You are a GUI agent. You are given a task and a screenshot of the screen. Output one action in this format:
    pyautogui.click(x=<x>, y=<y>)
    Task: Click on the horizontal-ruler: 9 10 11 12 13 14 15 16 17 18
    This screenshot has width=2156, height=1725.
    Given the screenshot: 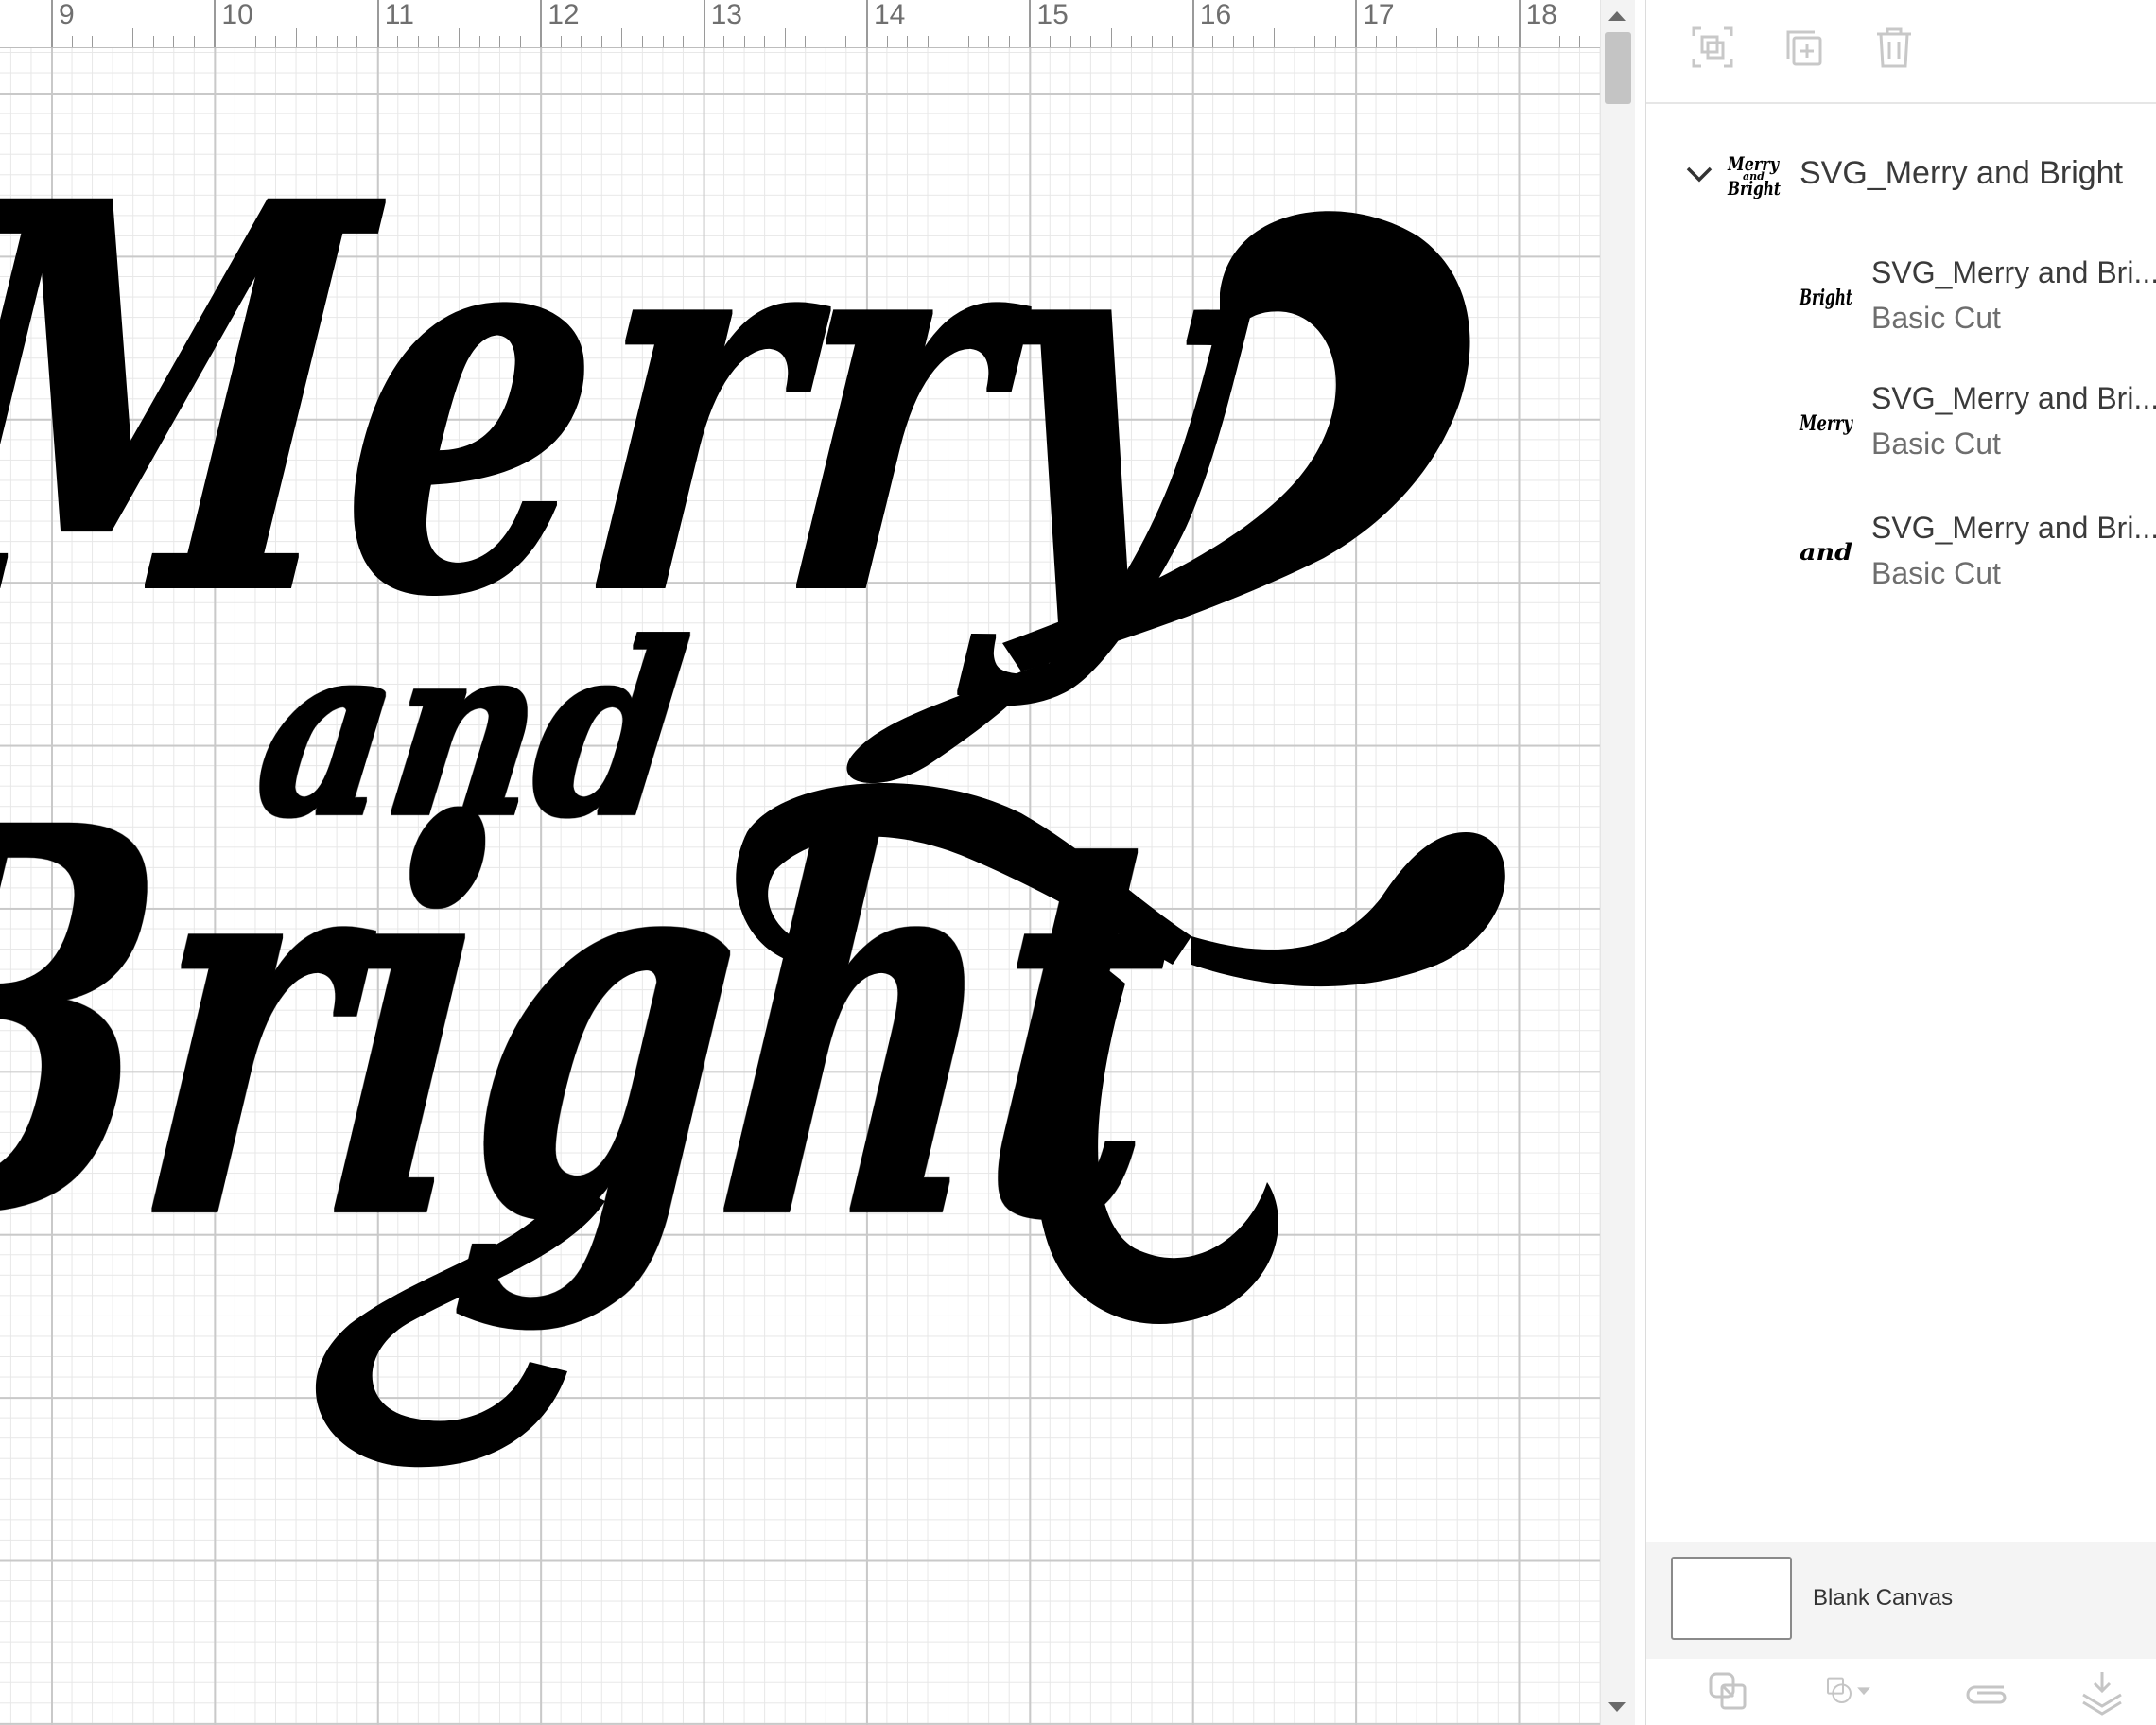 What is the action you would take?
    pyautogui.click(x=800, y=24)
    